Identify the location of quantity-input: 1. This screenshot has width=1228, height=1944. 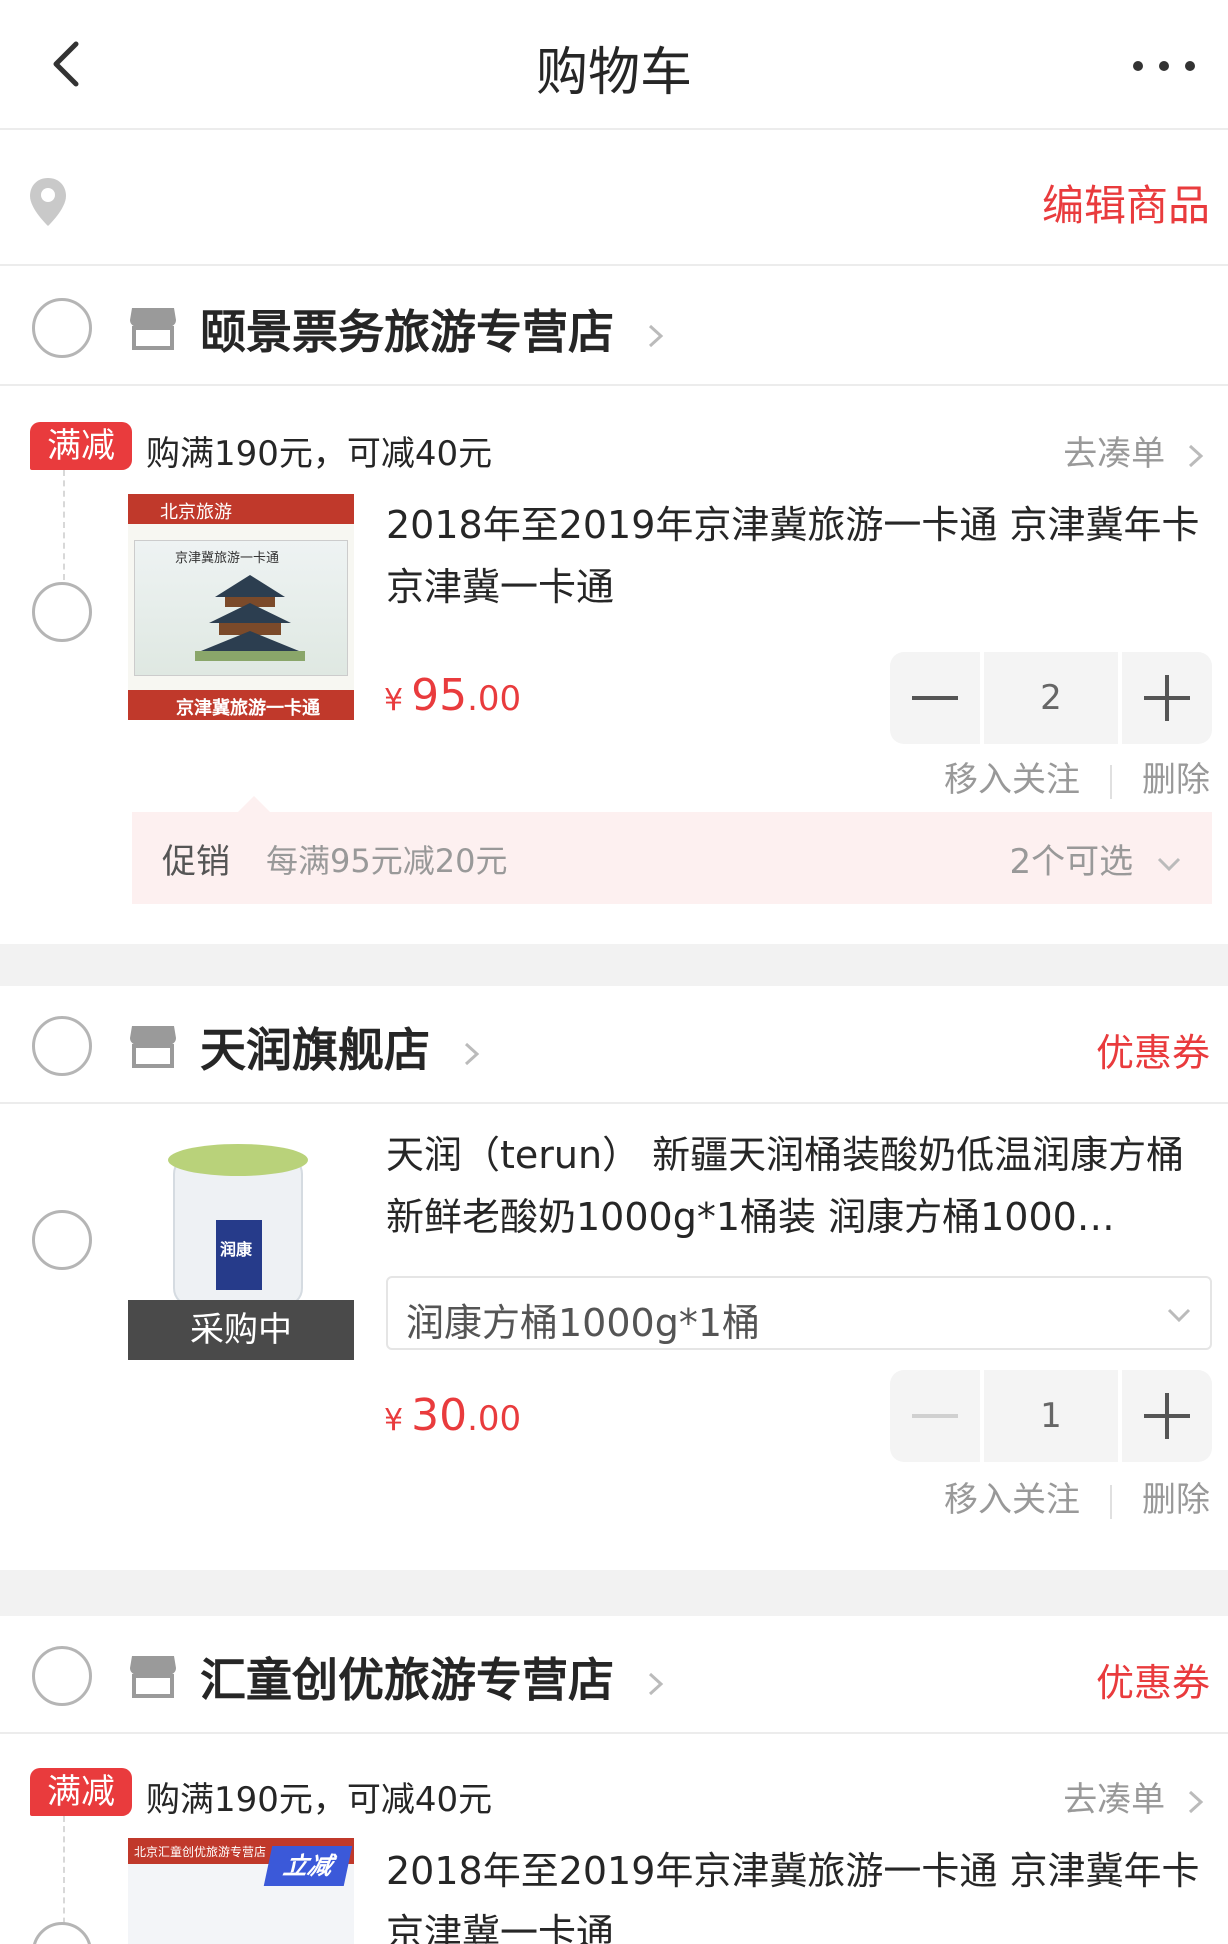
(1051, 1416).